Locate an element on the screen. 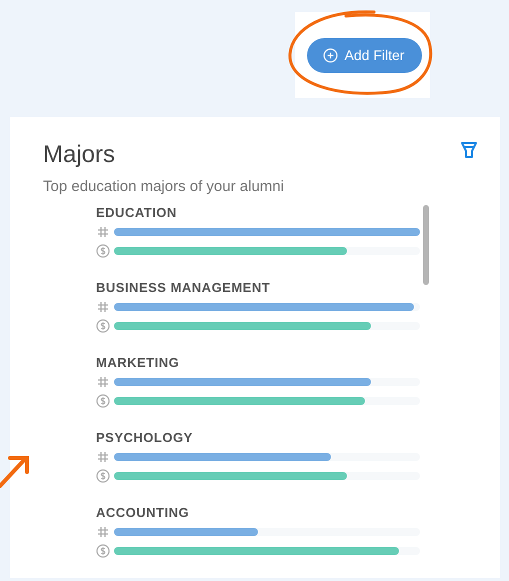  filter-icon is located at coordinates (469, 150).